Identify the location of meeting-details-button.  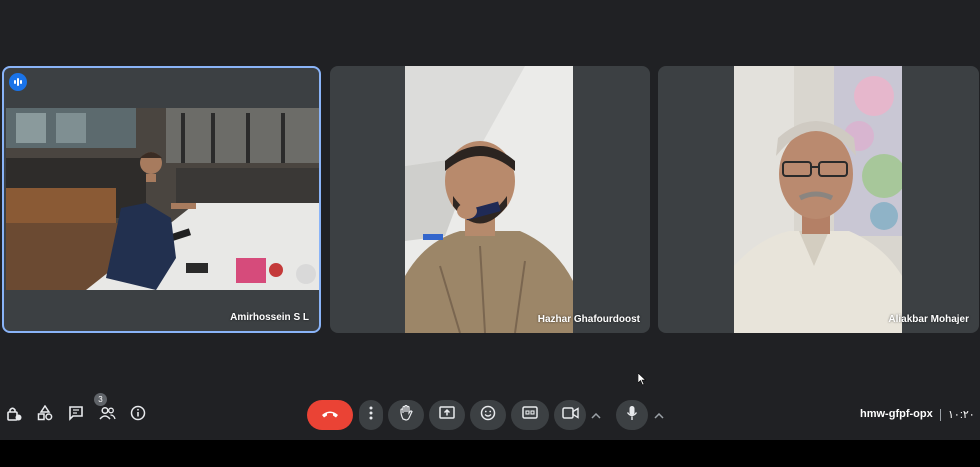
(138, 415).